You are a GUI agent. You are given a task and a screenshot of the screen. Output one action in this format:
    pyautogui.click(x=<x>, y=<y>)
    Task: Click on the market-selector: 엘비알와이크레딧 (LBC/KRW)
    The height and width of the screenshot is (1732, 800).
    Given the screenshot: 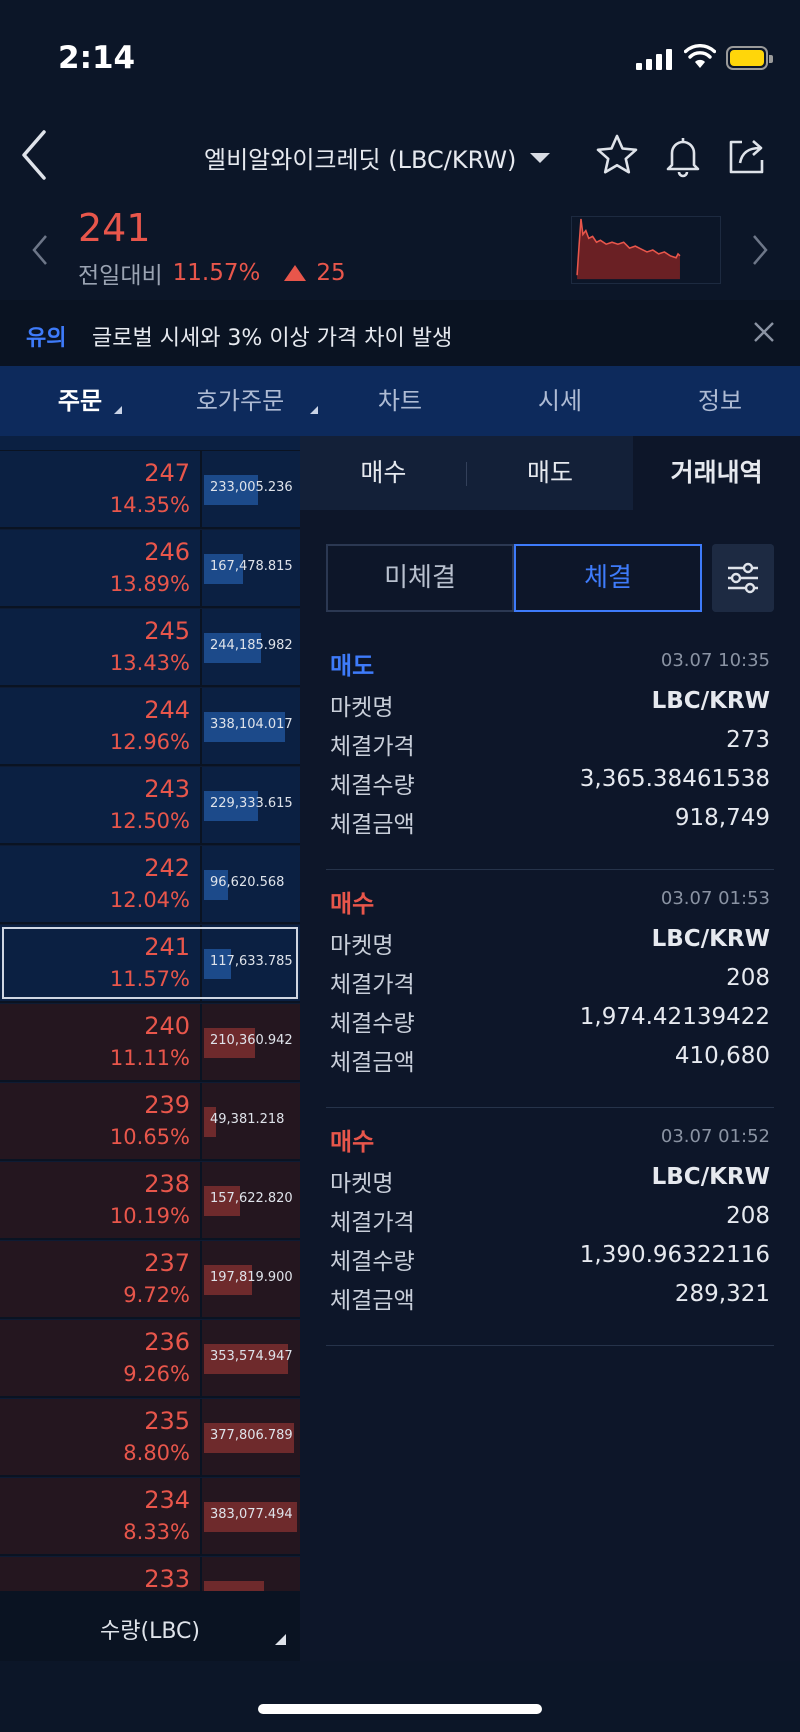 What is the action you would take?
    pyautogui.click(x=377, y=157)
    